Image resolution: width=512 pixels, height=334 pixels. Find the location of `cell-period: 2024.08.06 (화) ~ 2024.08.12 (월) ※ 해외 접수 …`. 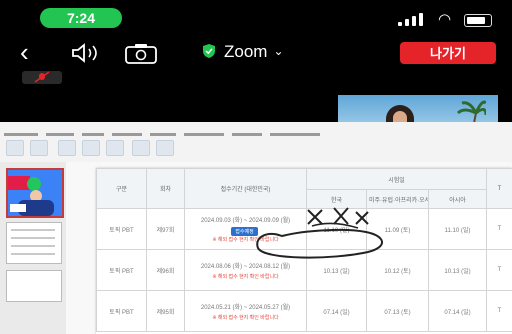

cell-period: 2024.08.06 (화) ~ 2024.08.12 (월) ※ 해외 접수 … is located at coordinates (245, 270).